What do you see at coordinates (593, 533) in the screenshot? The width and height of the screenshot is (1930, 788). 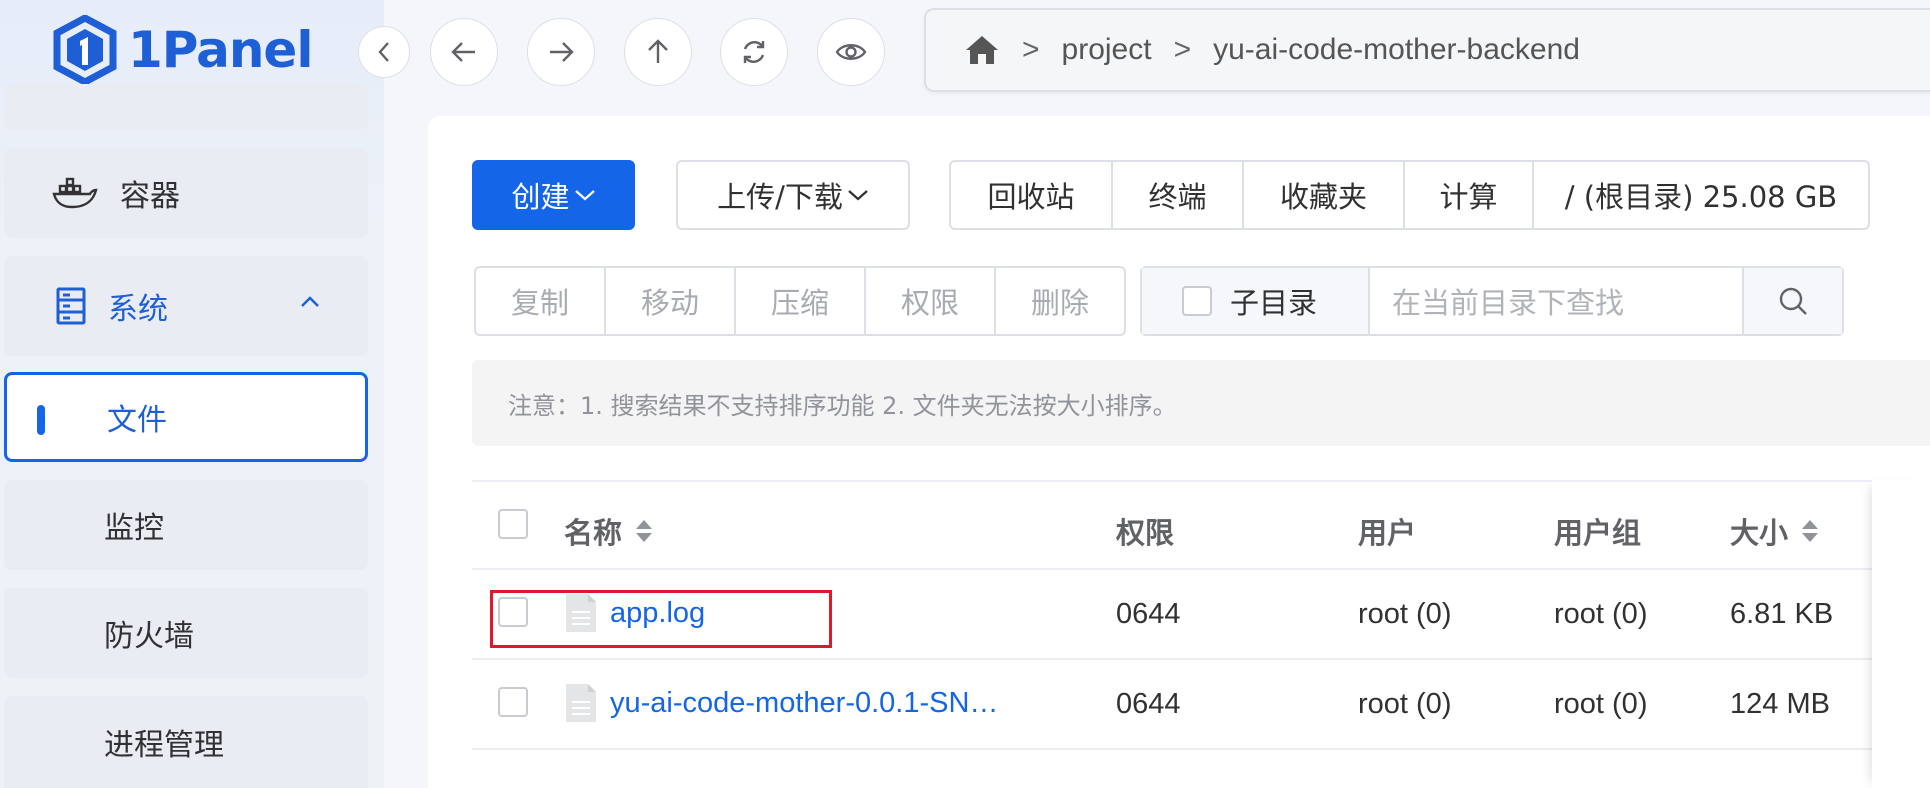 I see `column-header-label: 名称` at bounding box center [593, 533].